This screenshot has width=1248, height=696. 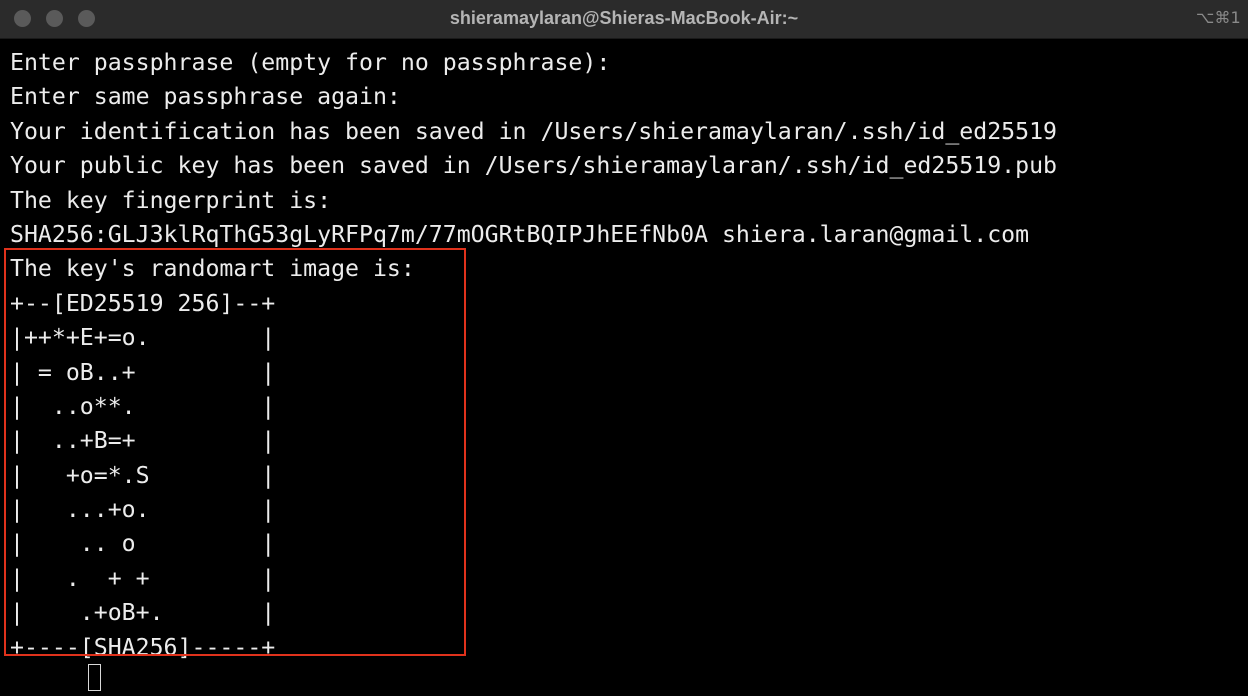 What do you see at coordinates (143, 544) in the screenshot?
I see `randomart-row: | .. o |` at bounding box center [143, 544].